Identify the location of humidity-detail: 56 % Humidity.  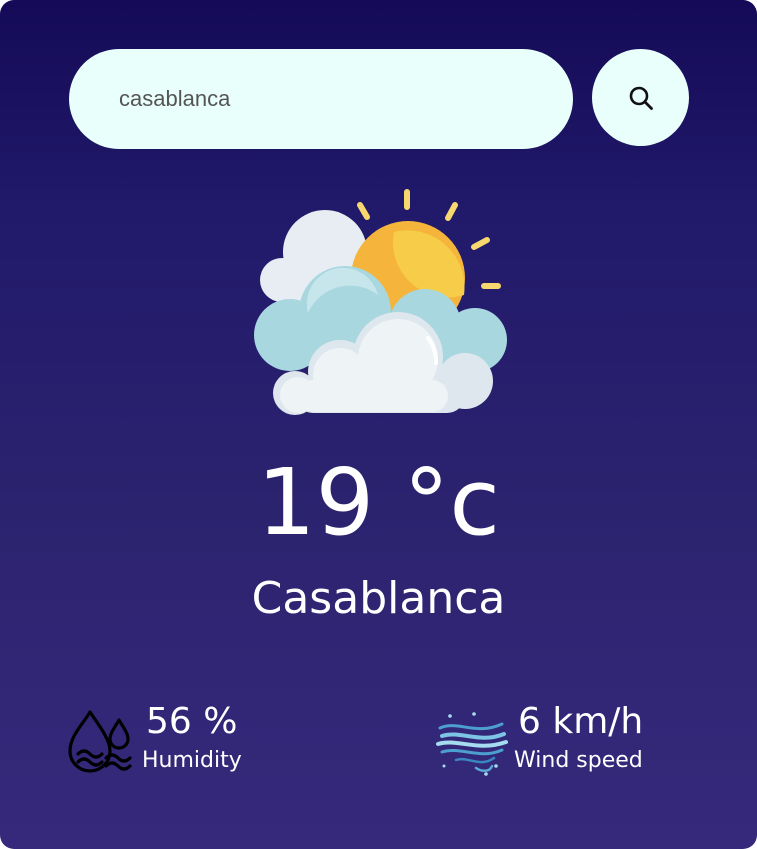
(153, 739).